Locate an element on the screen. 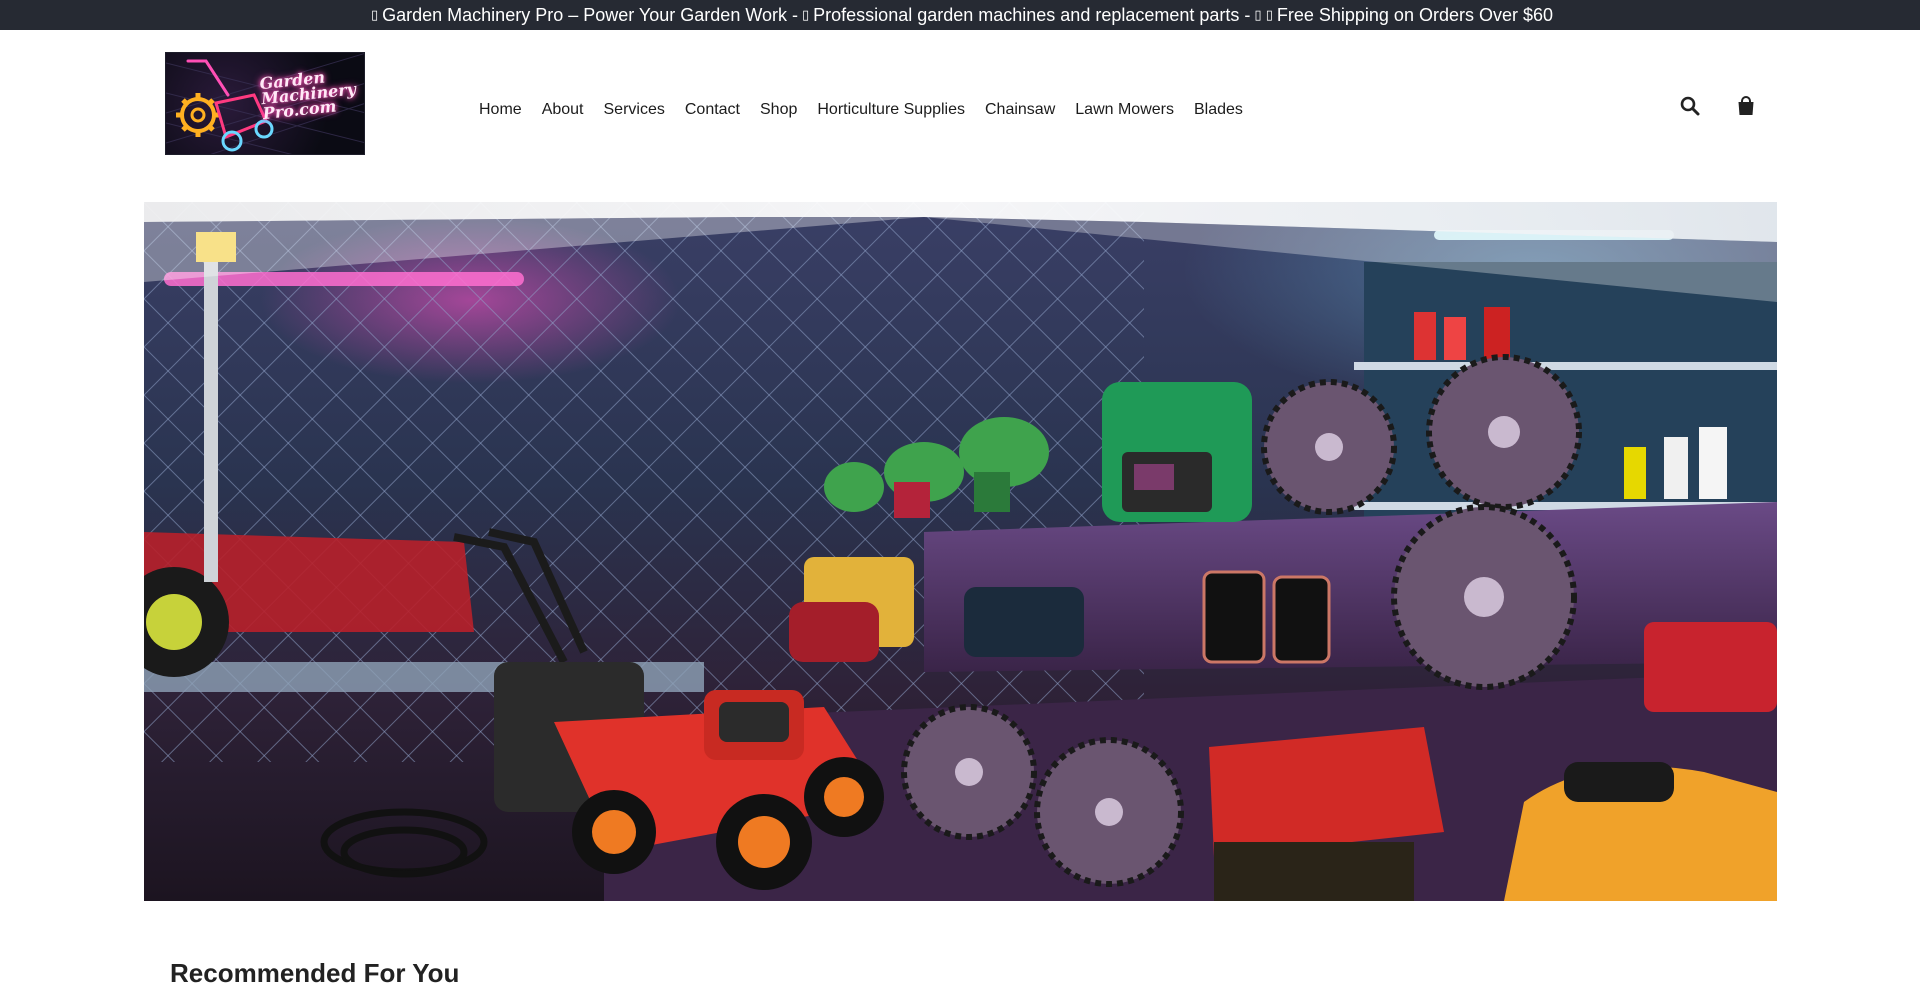 This screenshot has width=1920, height=993. nav-item-blades: Blades is located at coordinates (1218, 110).